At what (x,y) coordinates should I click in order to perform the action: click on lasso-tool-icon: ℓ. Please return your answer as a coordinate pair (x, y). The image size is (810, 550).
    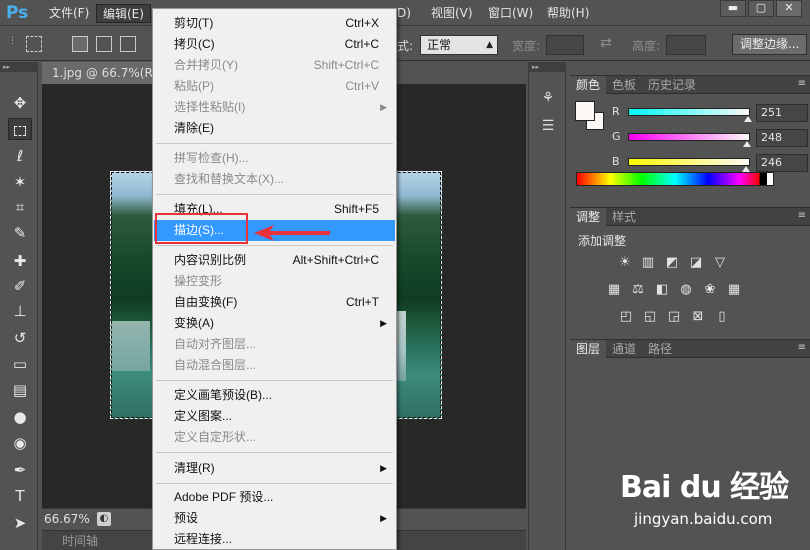
    Looking at the image, I should click on (20, 156).